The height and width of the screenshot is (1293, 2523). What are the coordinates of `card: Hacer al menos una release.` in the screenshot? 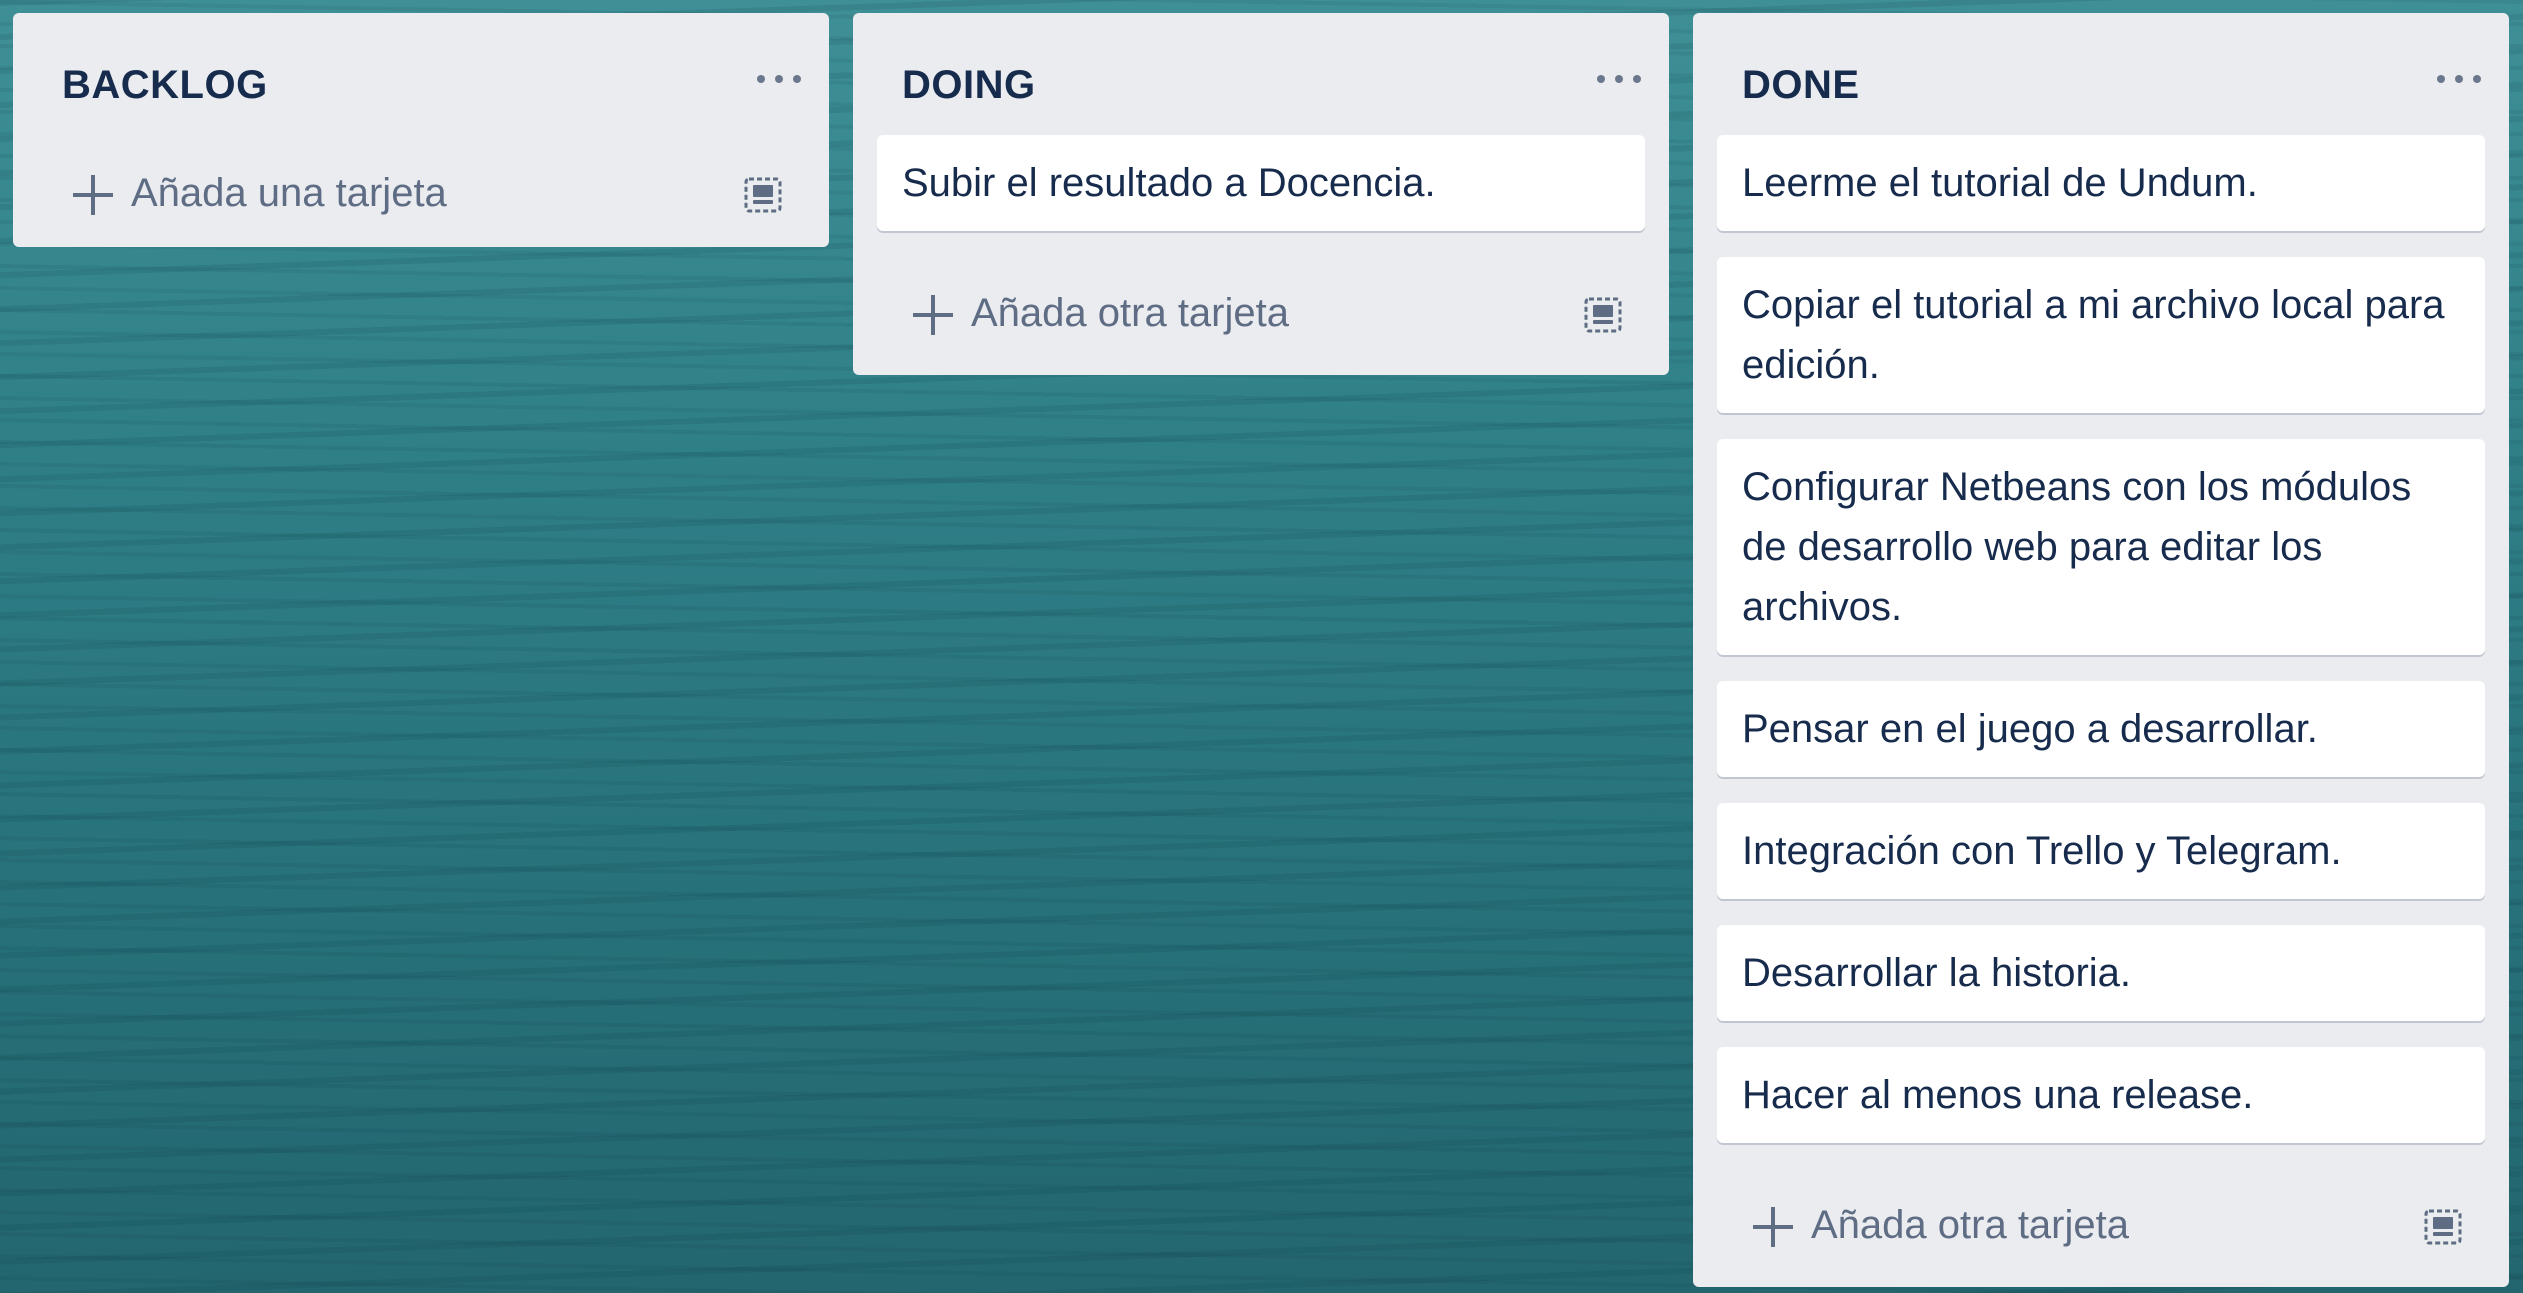 It's located at (2101, 1095).